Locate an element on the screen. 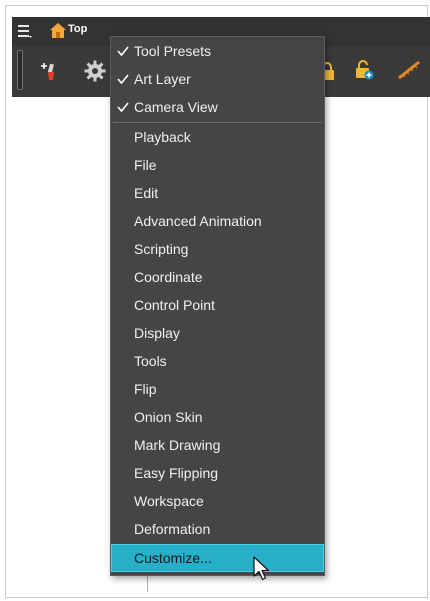  menu-item-playback: Playback is located at coordinates (217, 137).